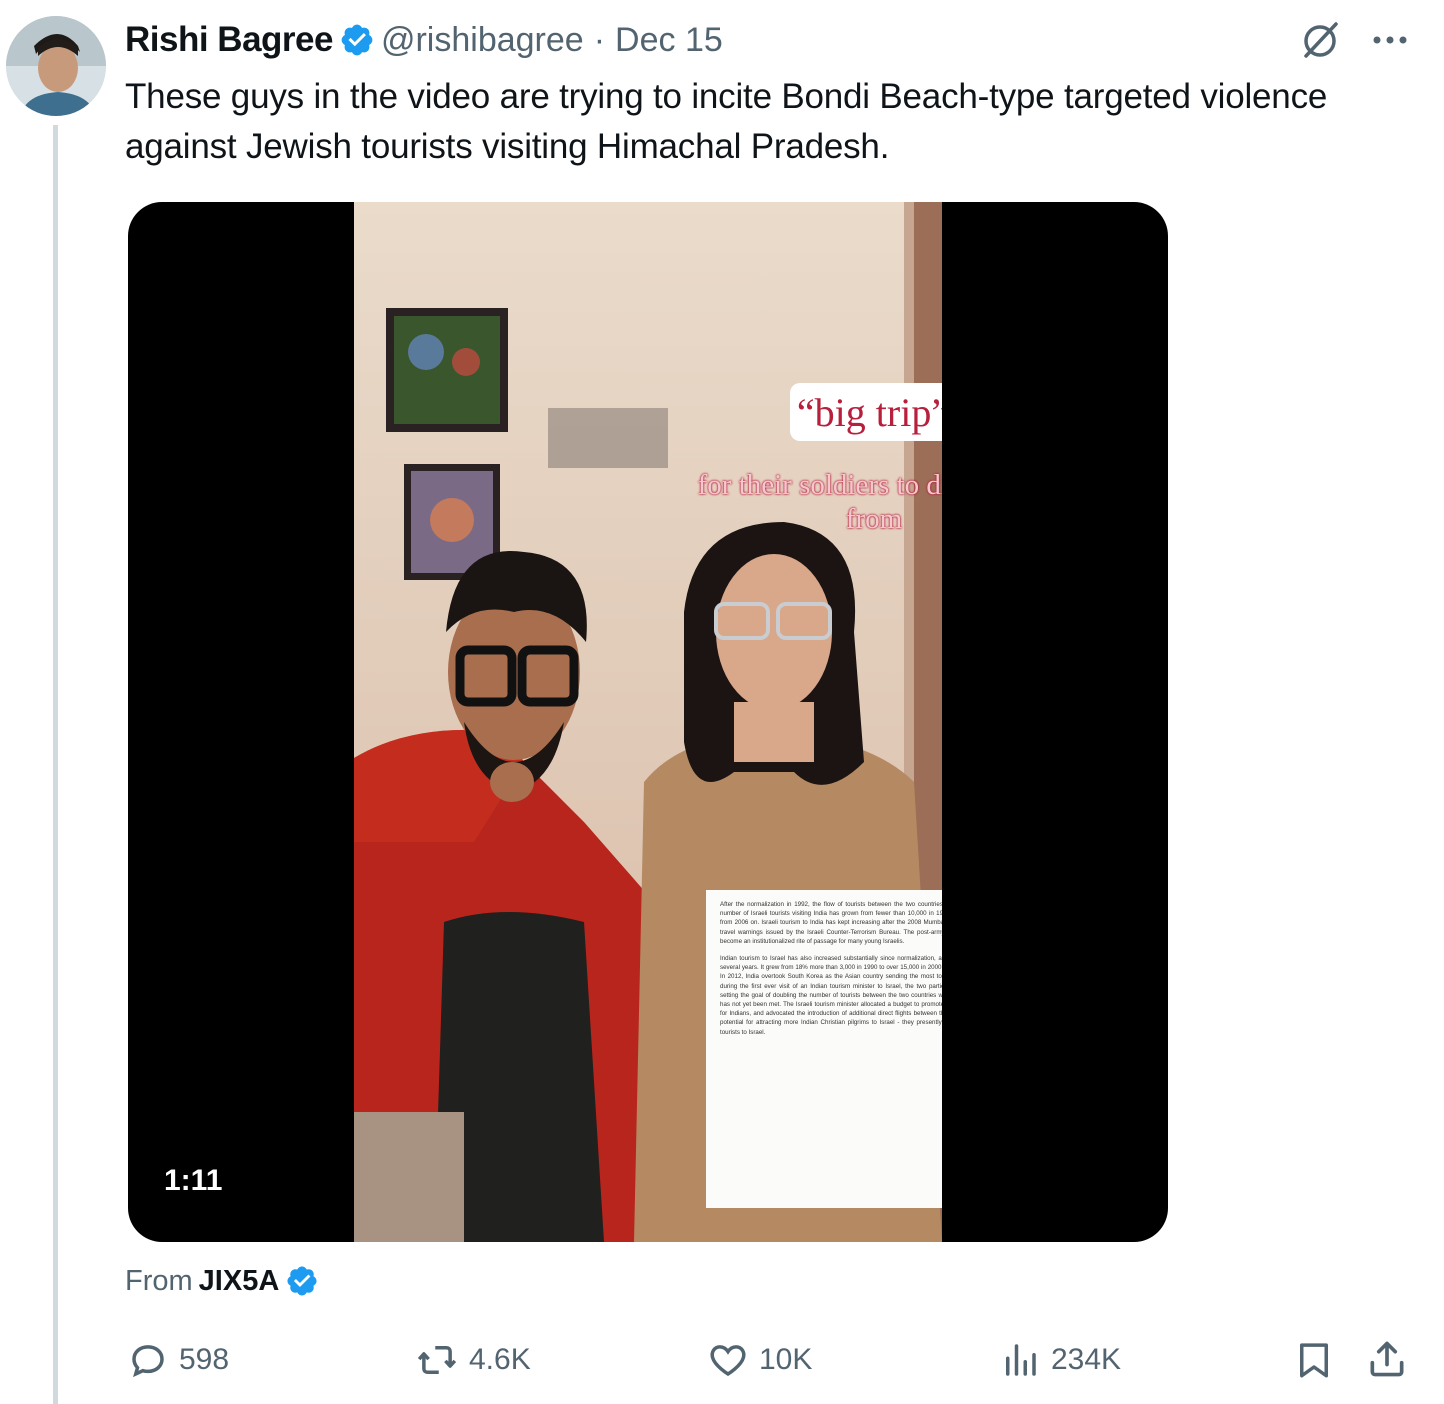 The width and height of the screenshot is (1444, 1404). I want to click on view-count: 234K, so click(1086, 1359).